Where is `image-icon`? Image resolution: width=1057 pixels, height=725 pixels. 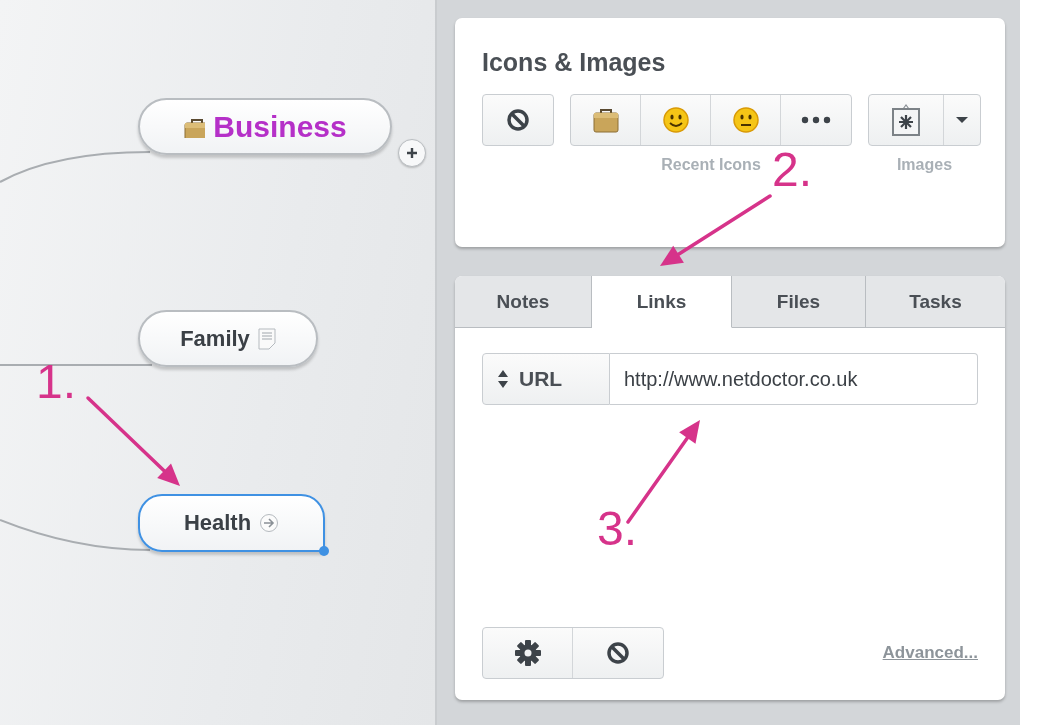 image-icon is located at coordinates (906, 120).